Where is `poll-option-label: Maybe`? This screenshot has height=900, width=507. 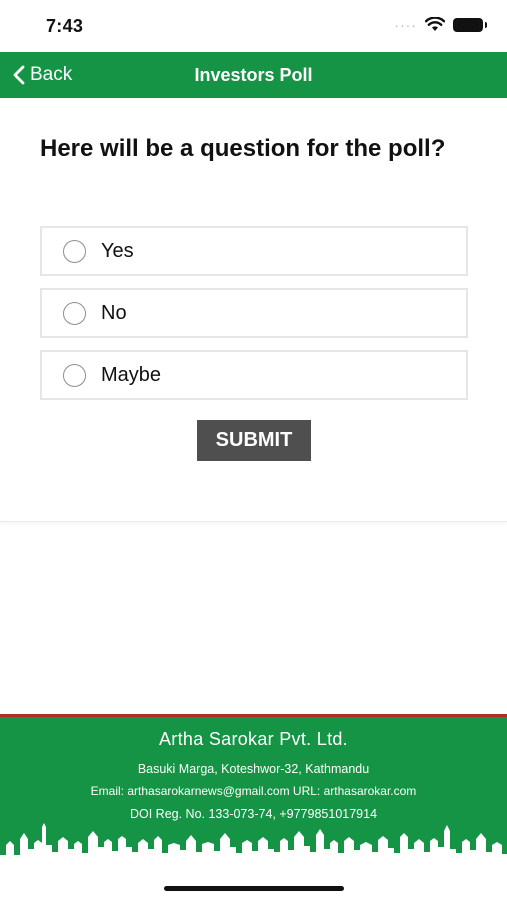
poll-option-label: Maybe is located at coordinates (131, 374).